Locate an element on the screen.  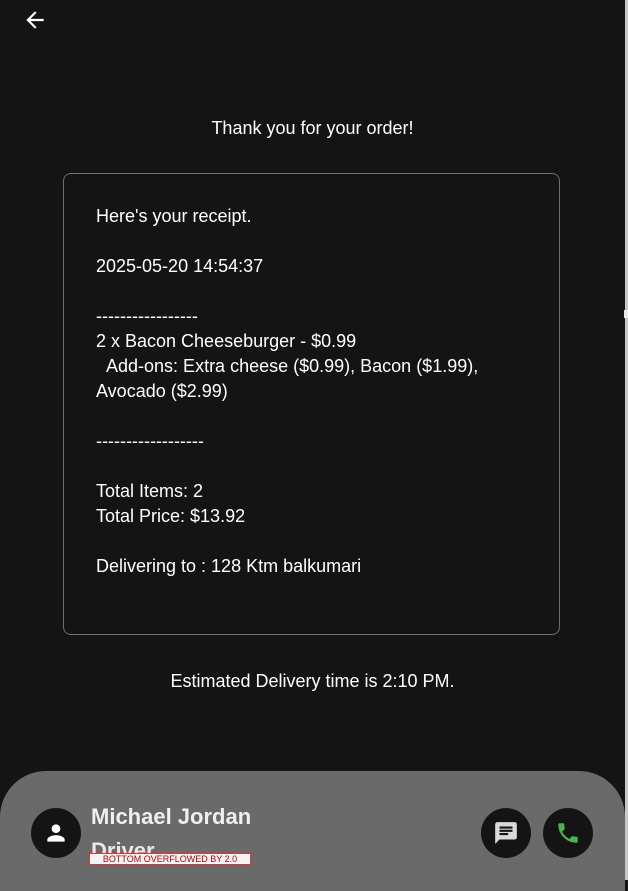
overflow-warning: BOTTOM OVERFLOWED BY 2.0 PIXELS is located at coordinates (170, 859).